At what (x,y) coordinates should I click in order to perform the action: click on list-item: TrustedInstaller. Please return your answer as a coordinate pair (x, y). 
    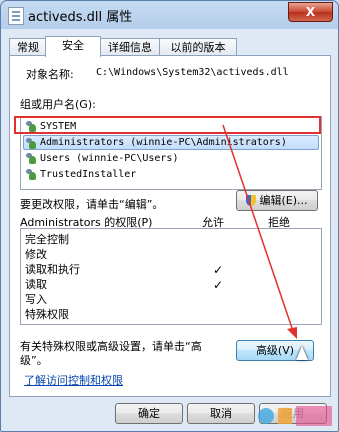
    Looking at the image, I should click on (80, 174).